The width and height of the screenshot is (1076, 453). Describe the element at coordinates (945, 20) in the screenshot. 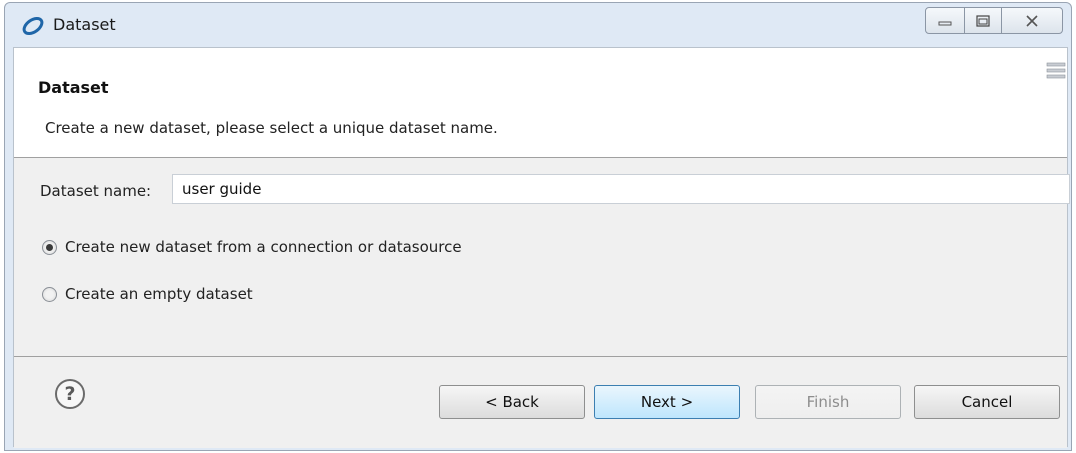

I see `minimize-button` at that location.